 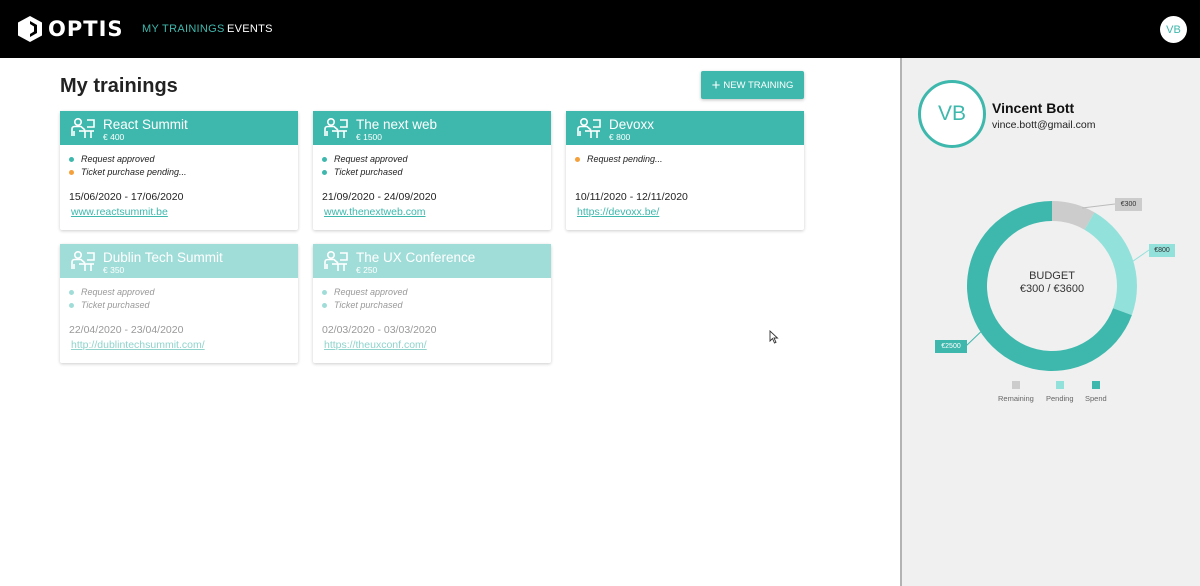 What do you see at coordinates (1098, 206) in the screenshot?
I see `leader-remaining` at bounding box center [1098, 206].